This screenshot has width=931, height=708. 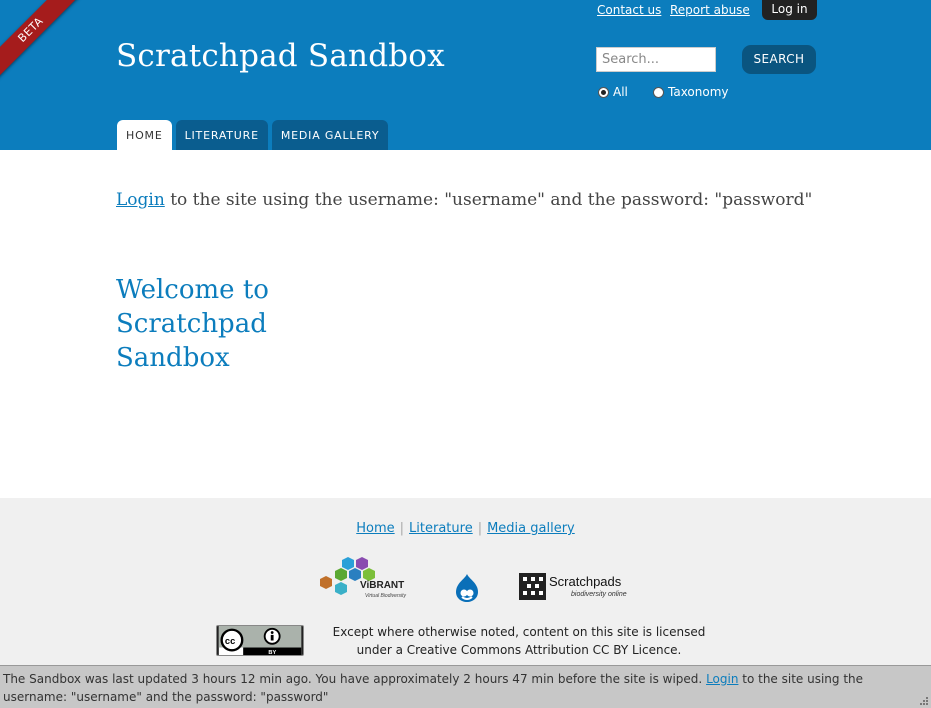 I want to click on radio-taxonomy: Taxonomy, so click(x=691, y=92).